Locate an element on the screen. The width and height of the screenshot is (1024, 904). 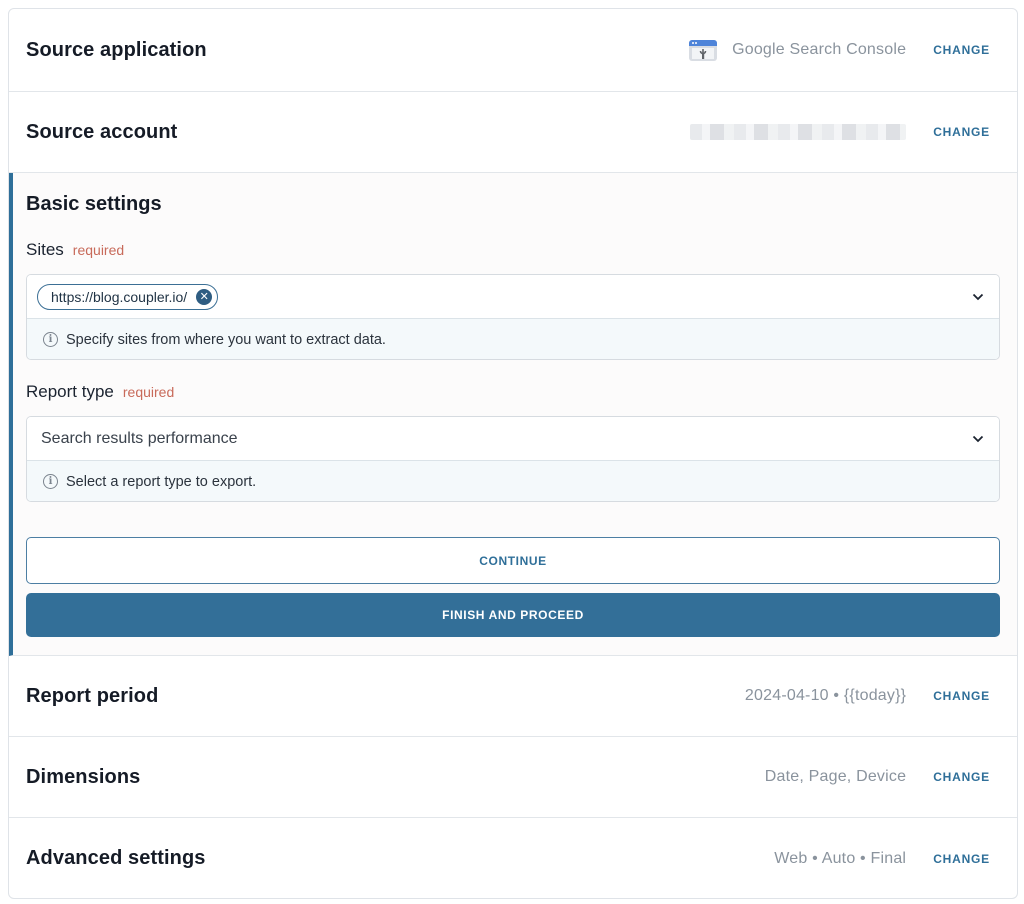
report-type-label: Report type is located at coordinates (70, 391).